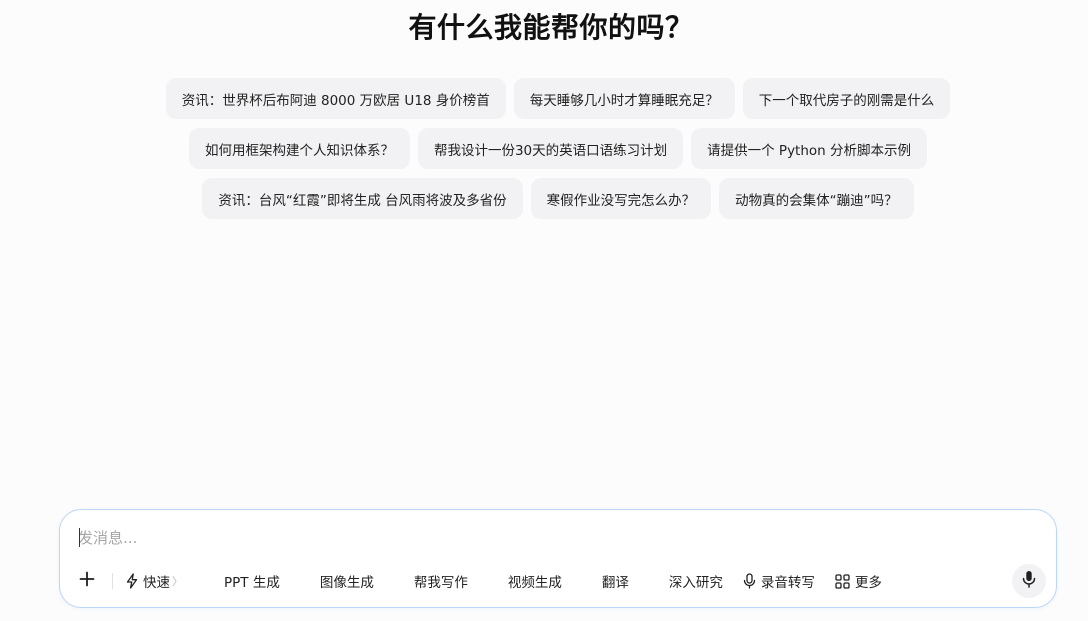  I want to click on video-generate-button: 视频生成, so click(535, 581).